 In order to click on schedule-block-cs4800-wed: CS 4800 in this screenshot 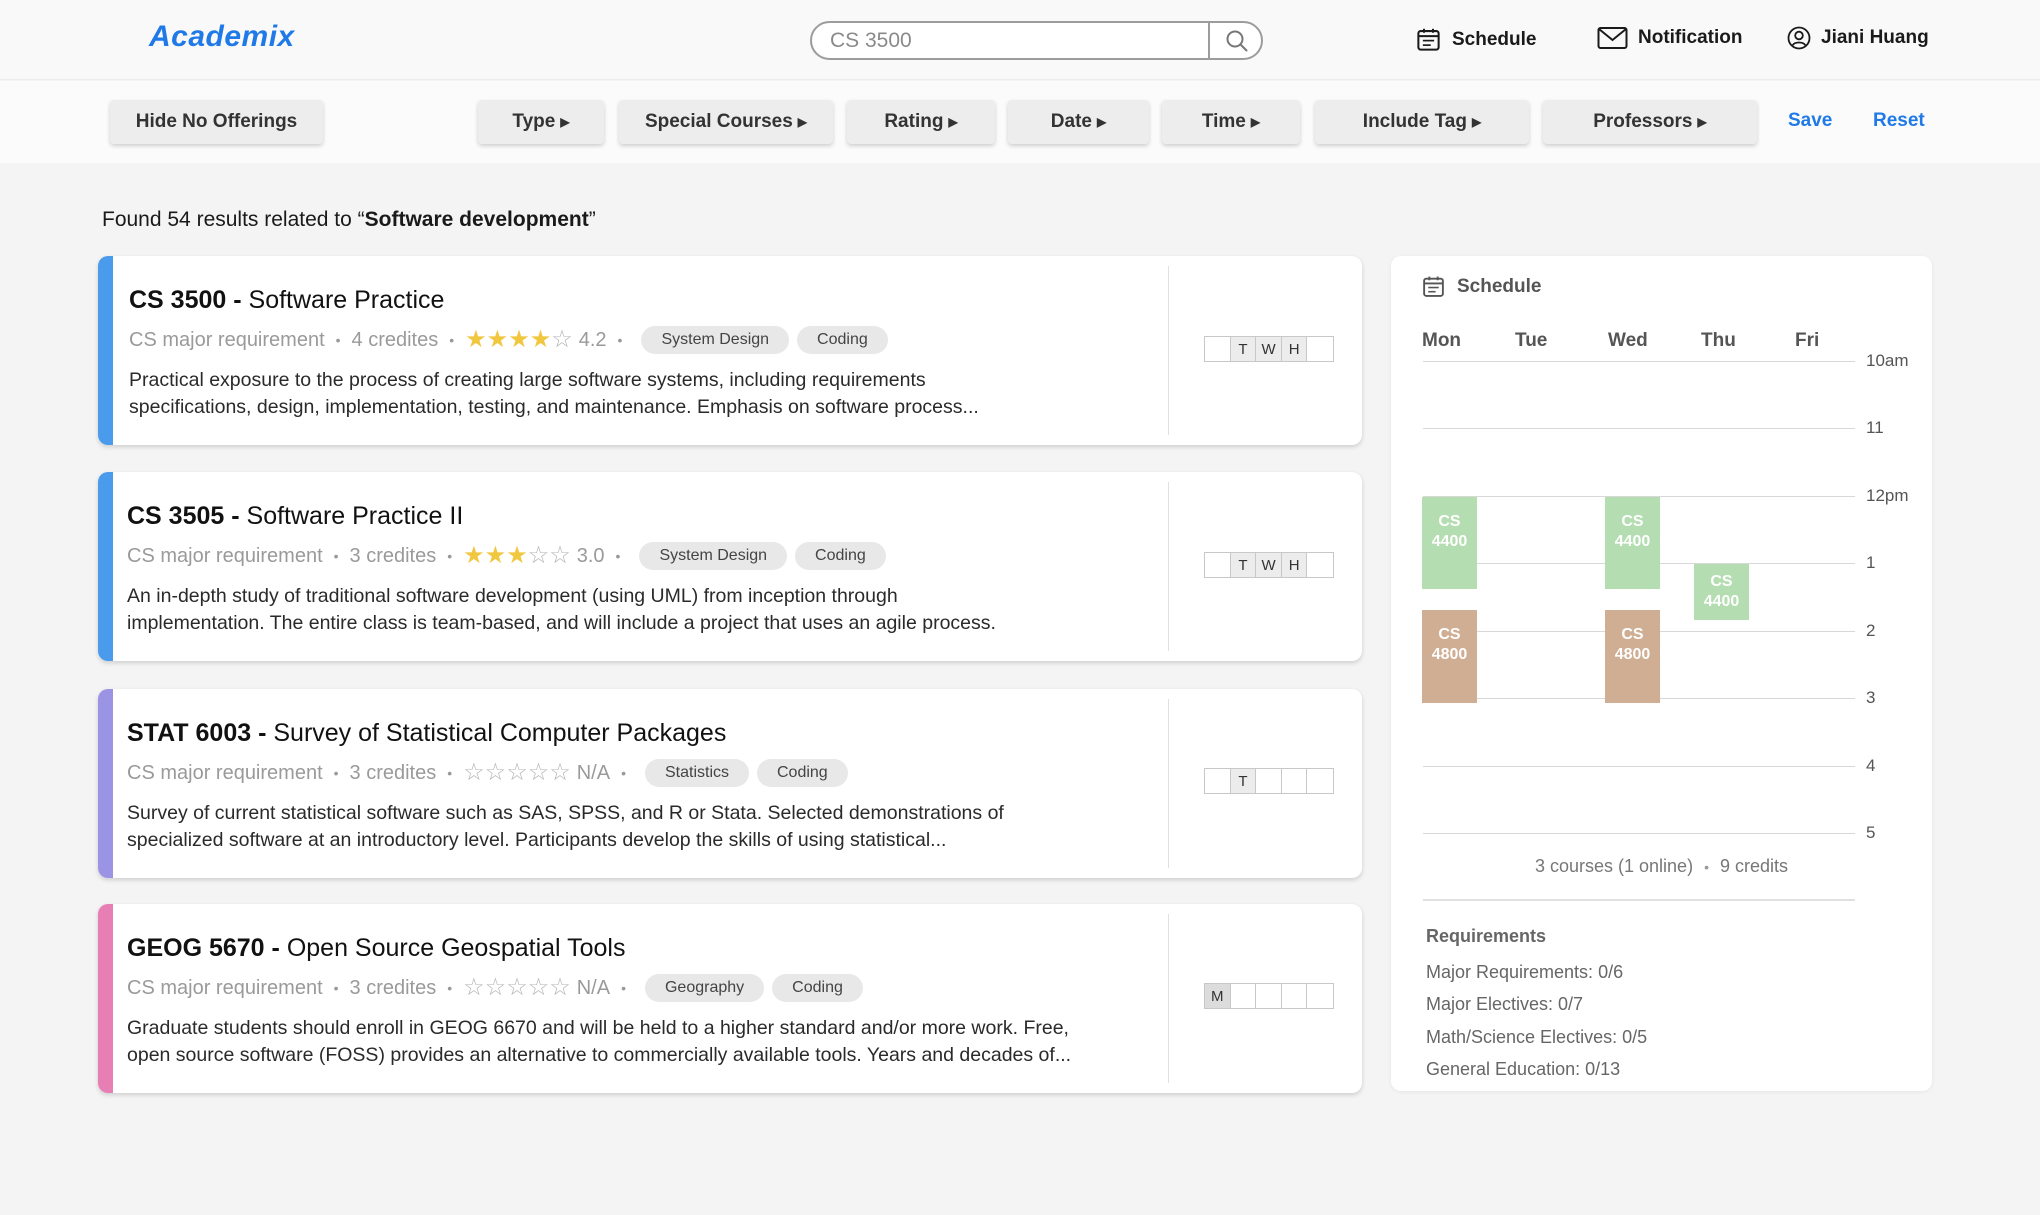, I will do `click(1632, 656)`.